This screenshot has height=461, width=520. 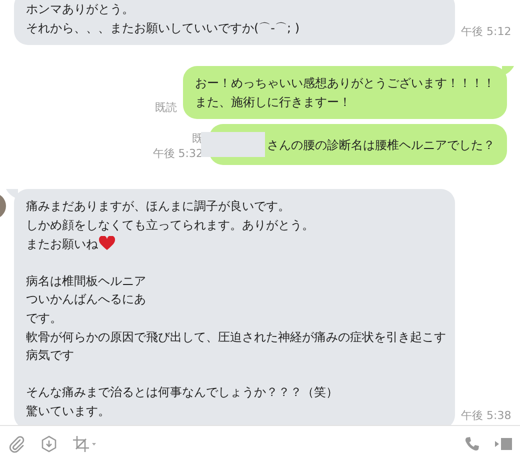 I want to click on message-text: そんな痛みまで治るとは何事なんでしょうか？？？（笑）, so click(x=182, y=393).